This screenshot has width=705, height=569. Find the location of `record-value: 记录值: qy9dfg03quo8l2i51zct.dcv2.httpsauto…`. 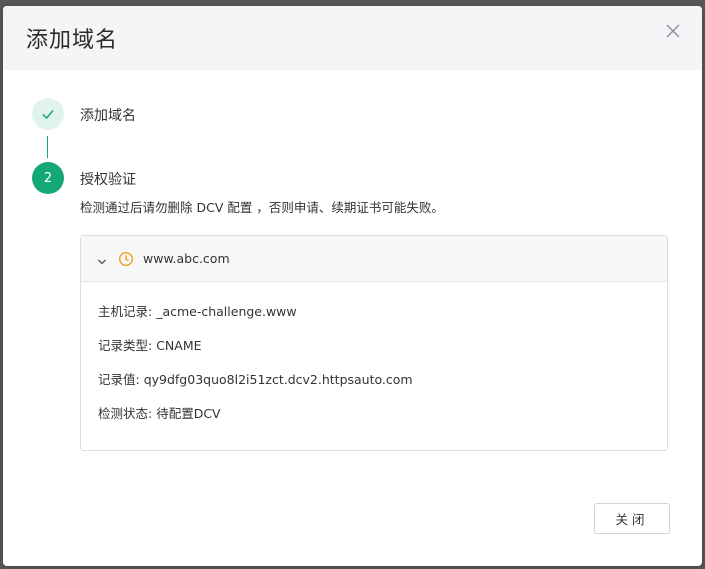

record-value: 记录值: qy9dfg03quo8l2i51zct.dcv2.httpsauto… is located at coordinates (255, 378).